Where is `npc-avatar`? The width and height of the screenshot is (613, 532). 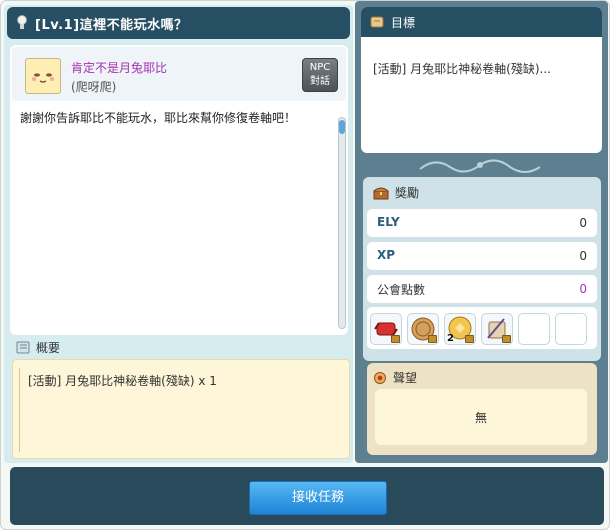 npc-avatar is located at coordinates (43, 76).